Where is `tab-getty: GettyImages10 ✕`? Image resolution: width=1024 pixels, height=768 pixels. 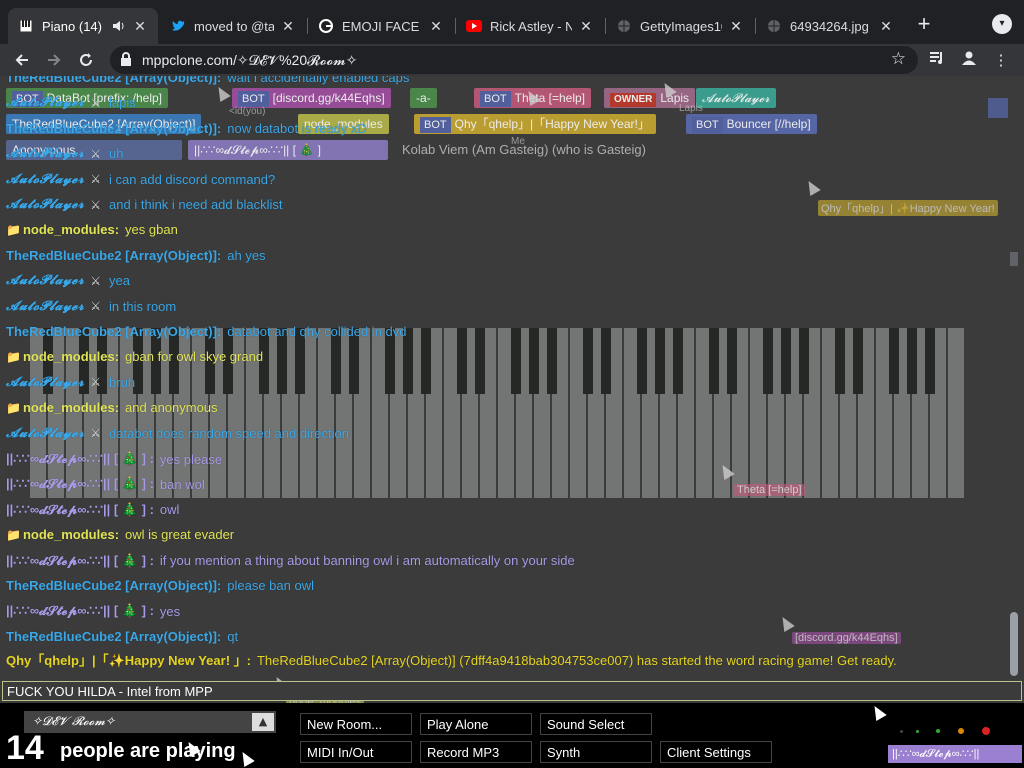
tab-getty: GettyImages10 ✕ is located at coordinates (680, 26).